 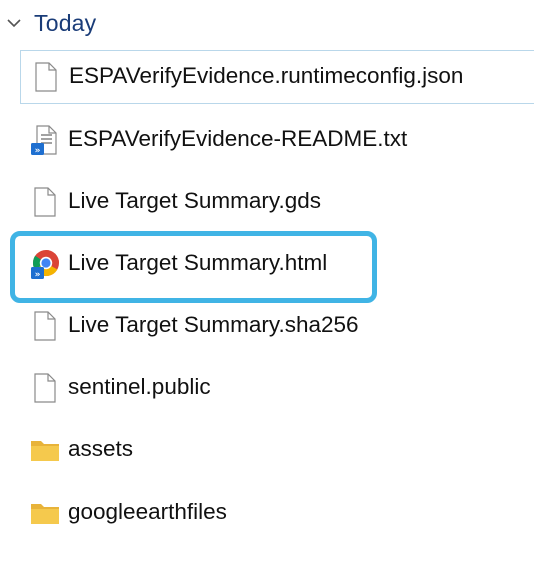 I want to click on file-row: Live Target Summary.gds, so click(x=277, y=202).